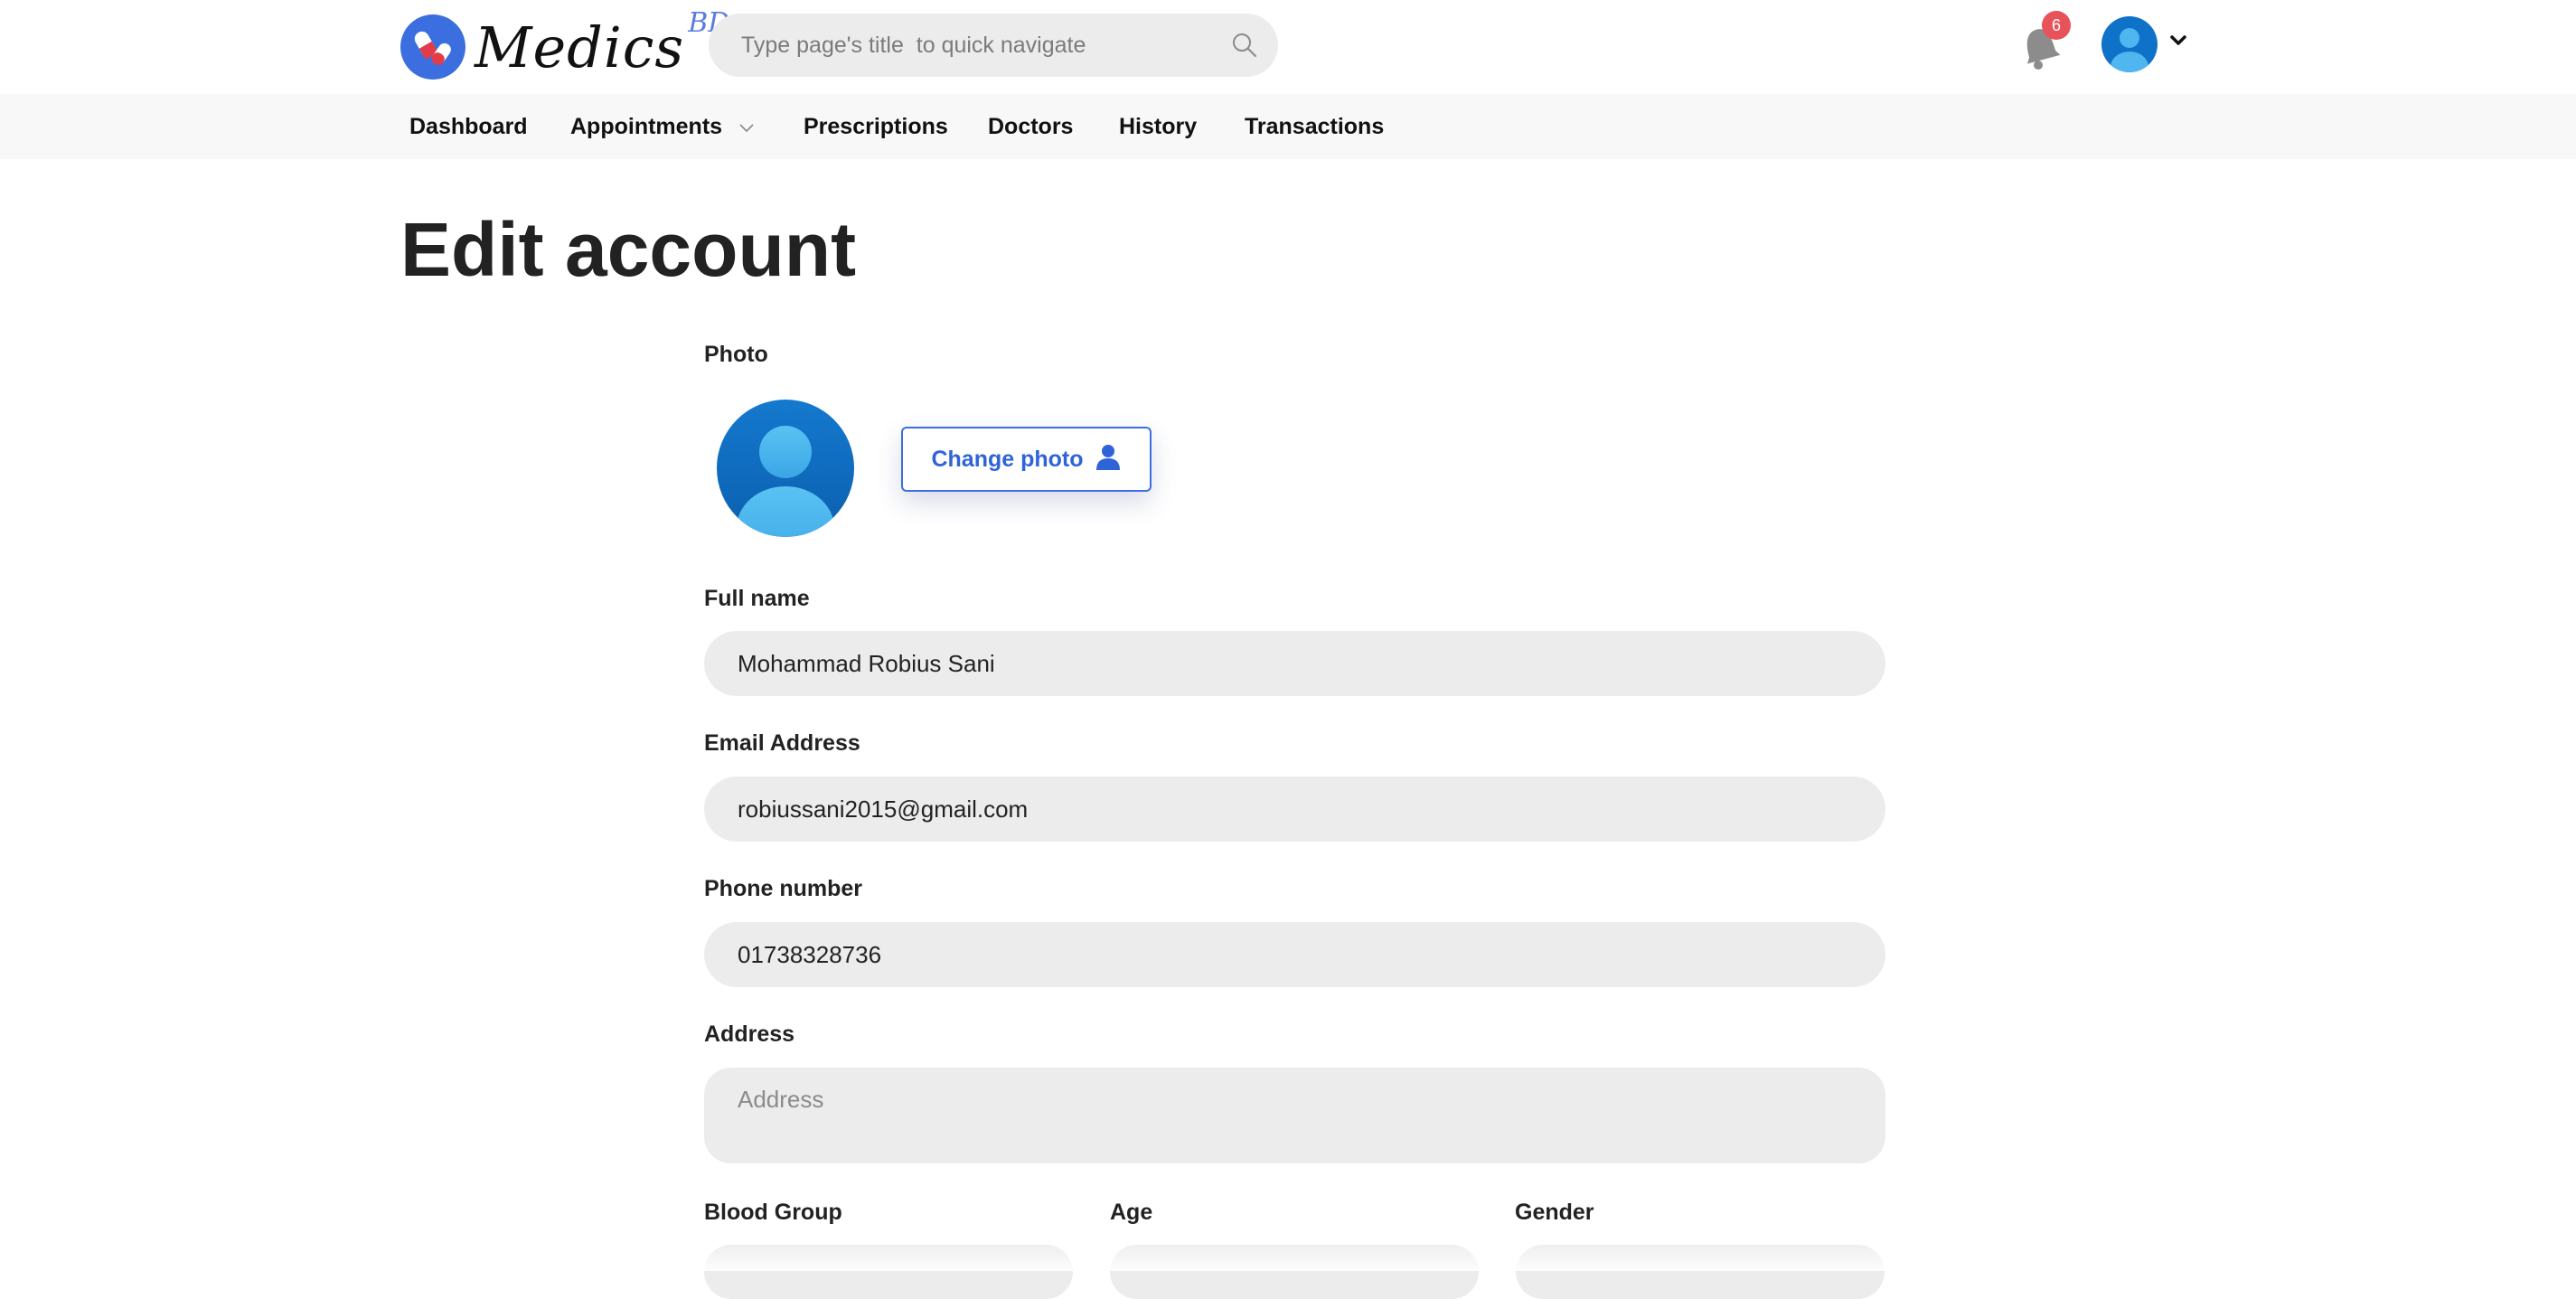 The height and width of the screenshot is (1299, 2576). What do you see at coordinates (784, 888) in the screenshot?
I see `phone-label: Phone number` at bounding box center [784, 888].